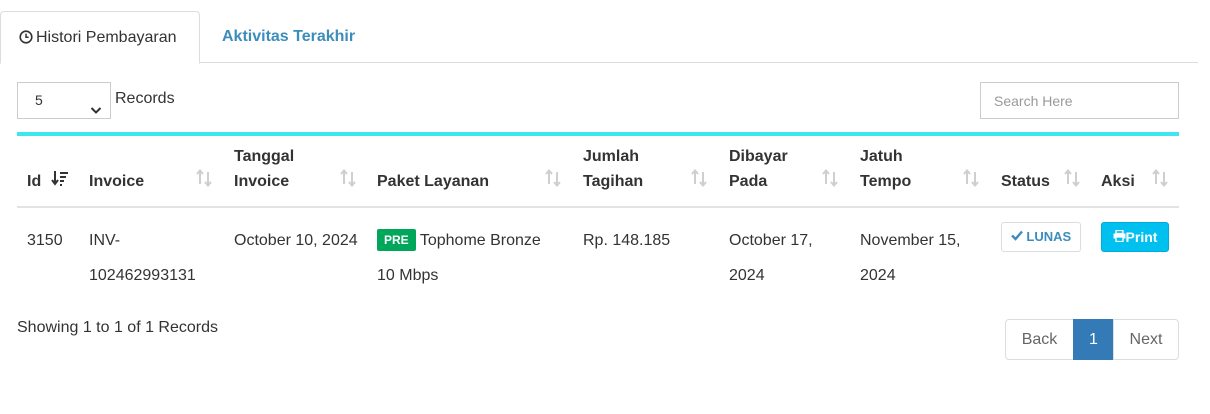 The height and width of the screenshot is (414, 1210). What do you see at coordinates (96, 111) in the screenshot?
I see `chevron-down-icon` at bounding box center [96, 111].